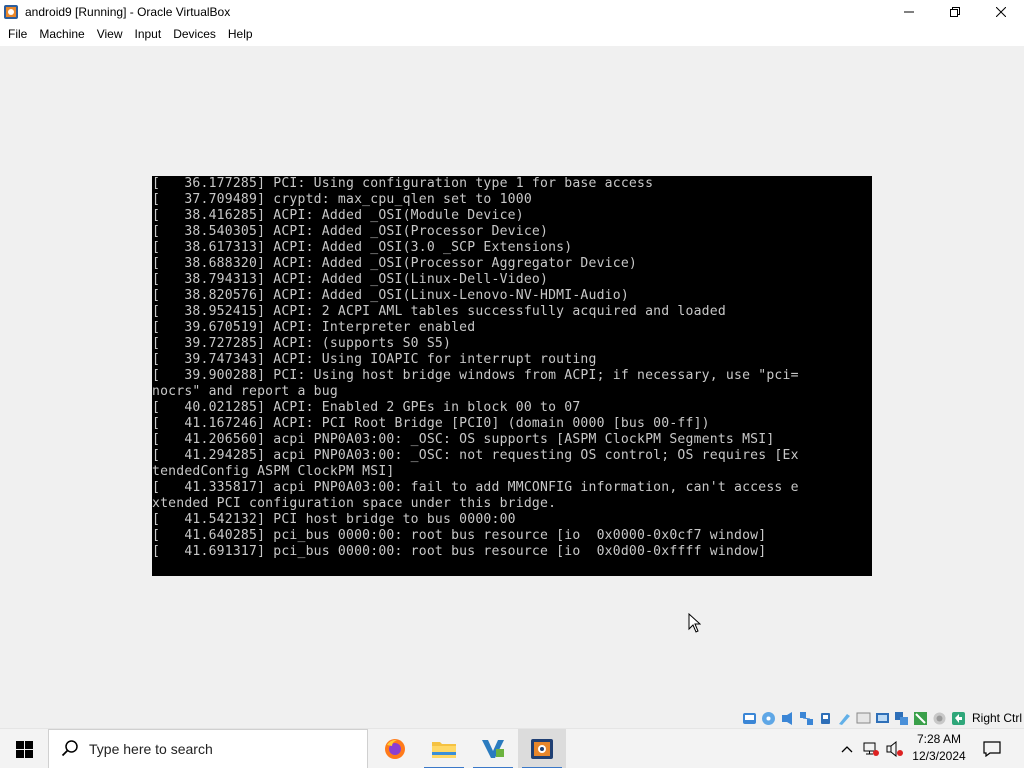  I want to click on network-status-icon, so click(871, 748).